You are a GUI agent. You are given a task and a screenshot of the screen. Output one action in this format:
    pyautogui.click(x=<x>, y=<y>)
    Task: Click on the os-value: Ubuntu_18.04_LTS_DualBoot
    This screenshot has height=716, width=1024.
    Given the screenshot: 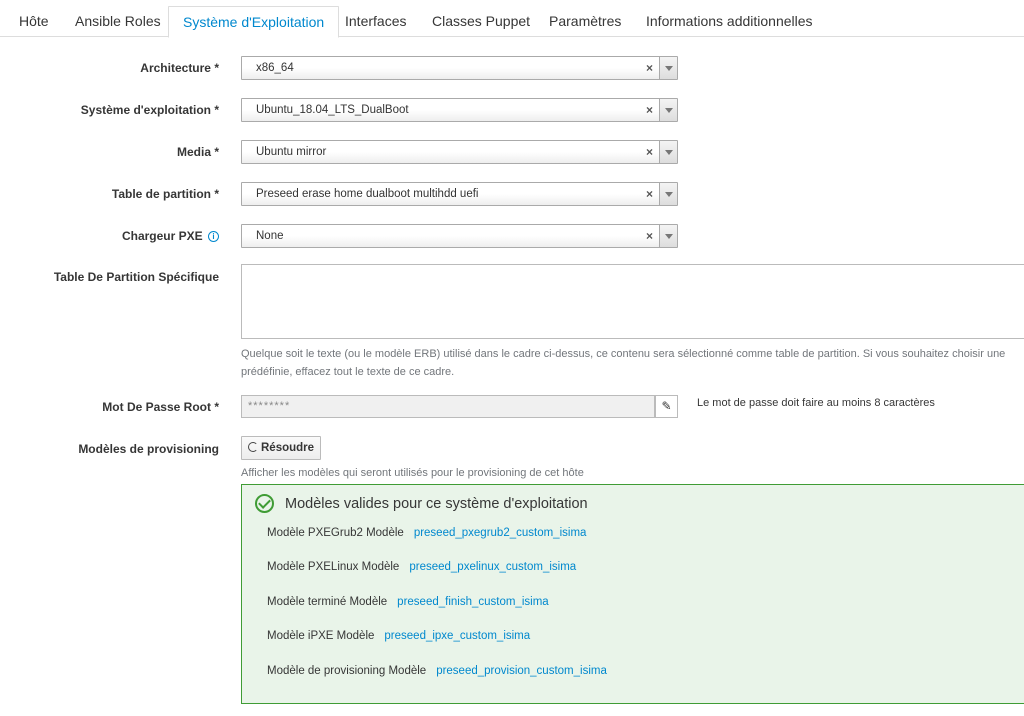 What is the action you would take?
    pyautogui.click(x=332, y=110)
    